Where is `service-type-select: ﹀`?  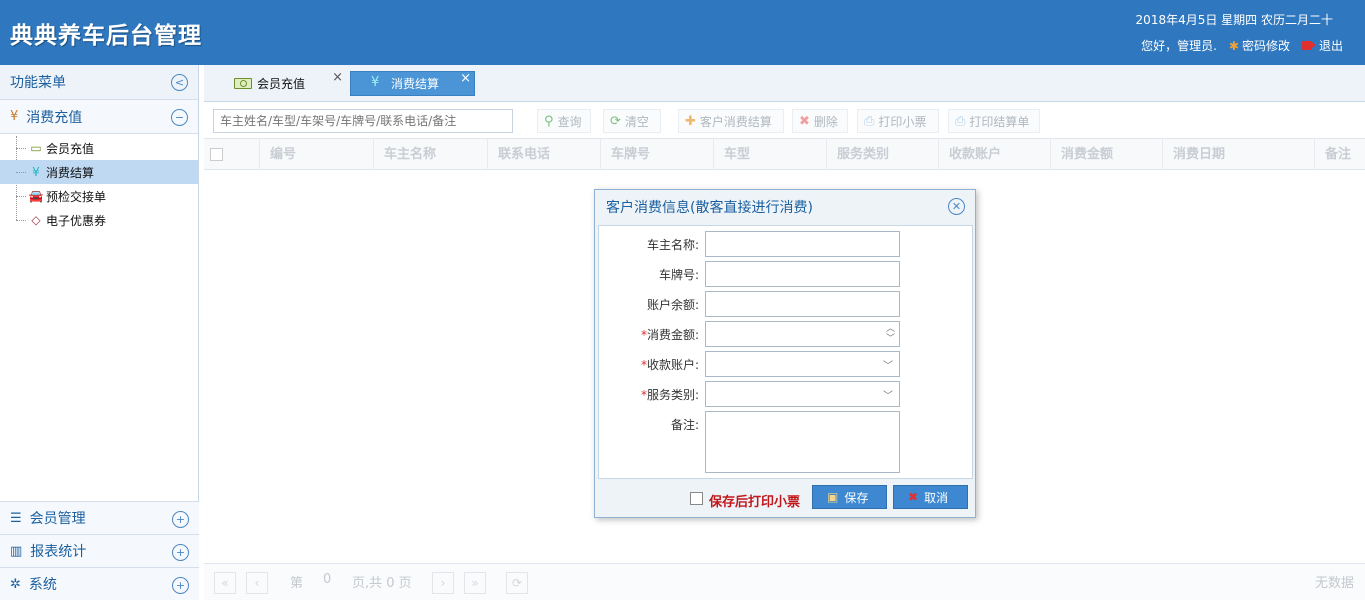
service-type-select: ﹀ is located at coordinates (802, 394).